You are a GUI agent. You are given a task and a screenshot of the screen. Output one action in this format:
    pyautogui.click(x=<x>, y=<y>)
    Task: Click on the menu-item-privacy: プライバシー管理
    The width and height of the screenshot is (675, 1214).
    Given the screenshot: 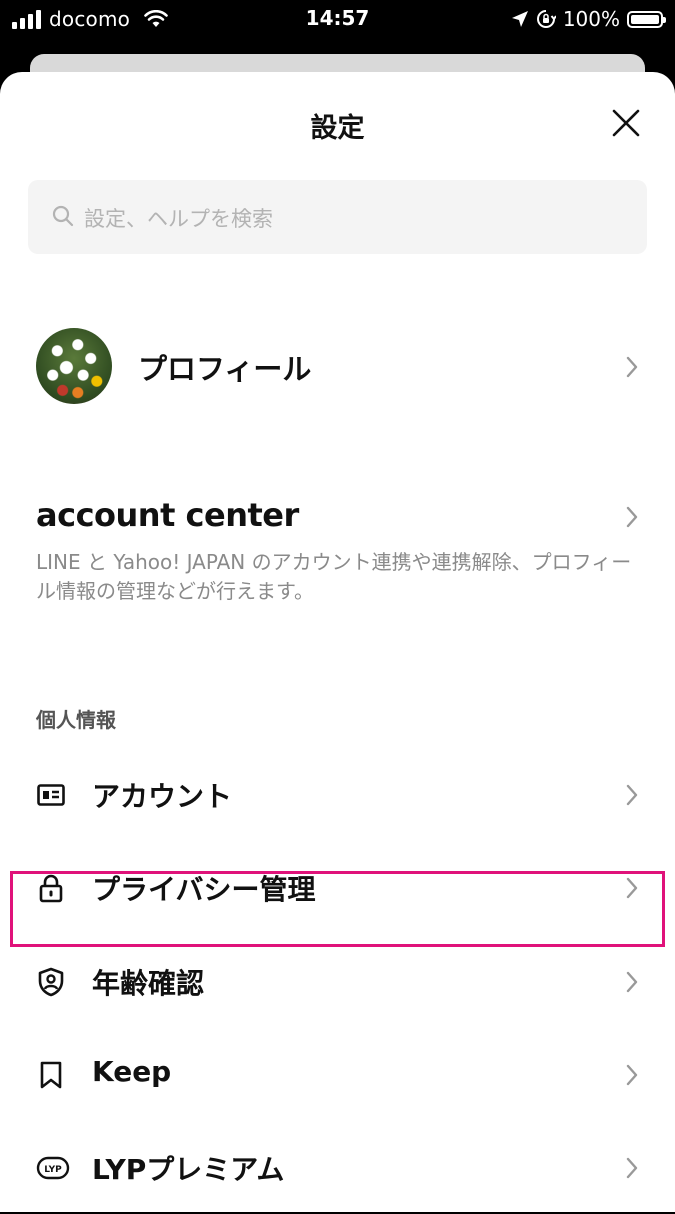 What is the action you would take?
    pyautogui.click(x=337, y=888)
    